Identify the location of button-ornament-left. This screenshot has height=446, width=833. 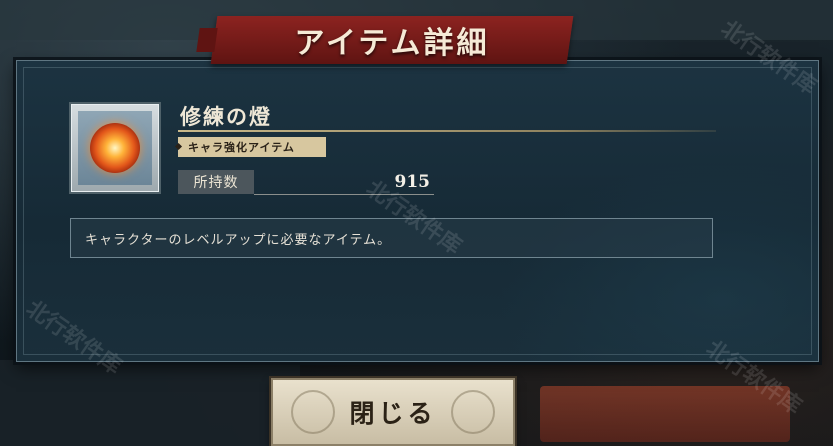
(313, 412).